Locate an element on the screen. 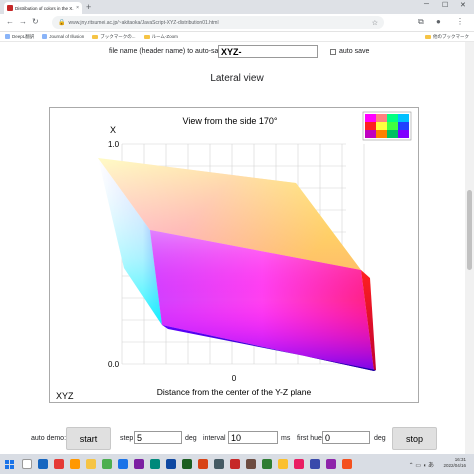 This screenshot has height=474, width=474. powerpoint-icon is located at coordinates (203, 464).